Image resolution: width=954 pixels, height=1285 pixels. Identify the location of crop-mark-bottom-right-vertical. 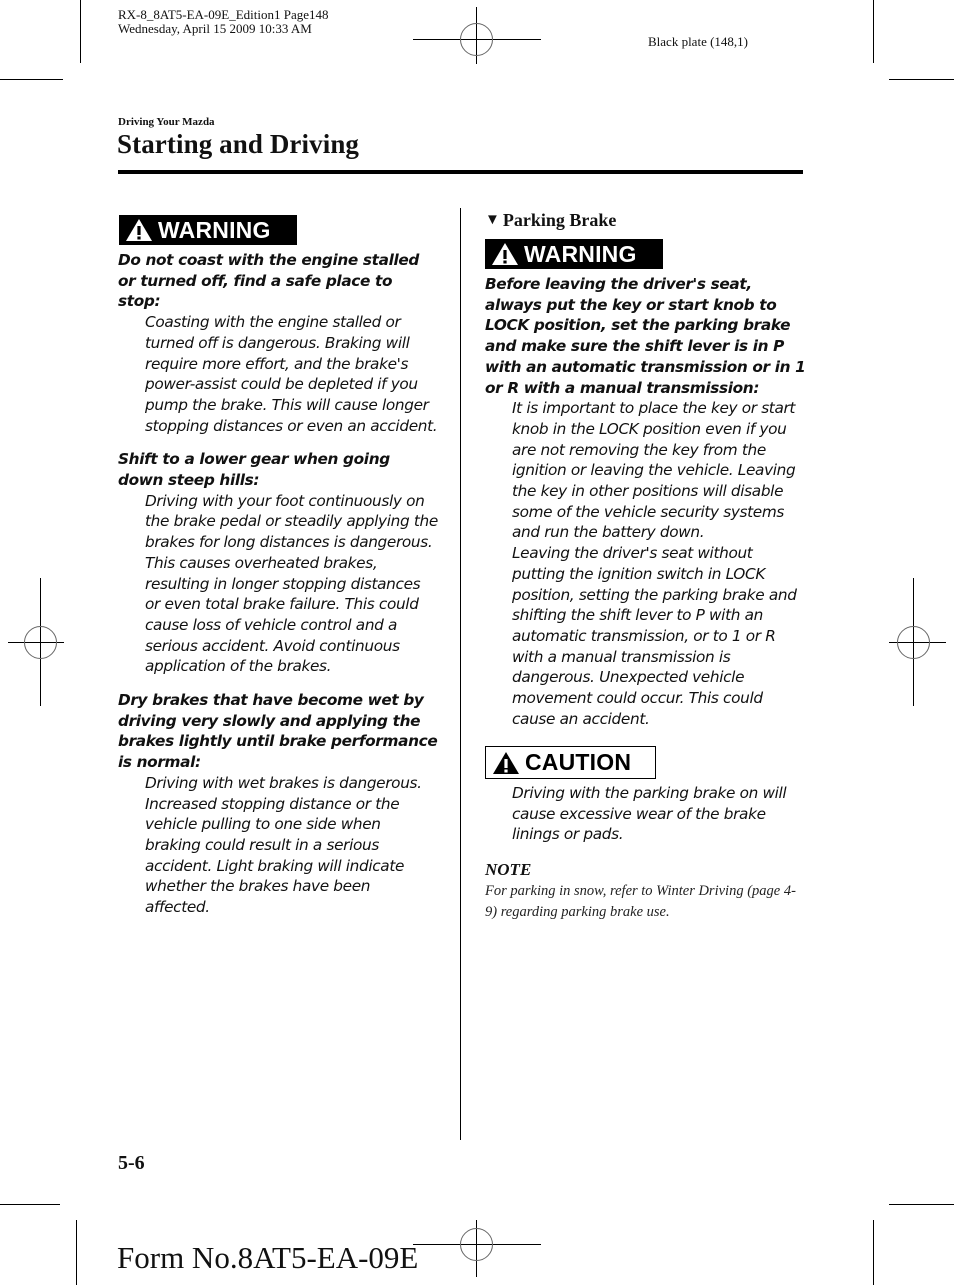
(873, 1252).